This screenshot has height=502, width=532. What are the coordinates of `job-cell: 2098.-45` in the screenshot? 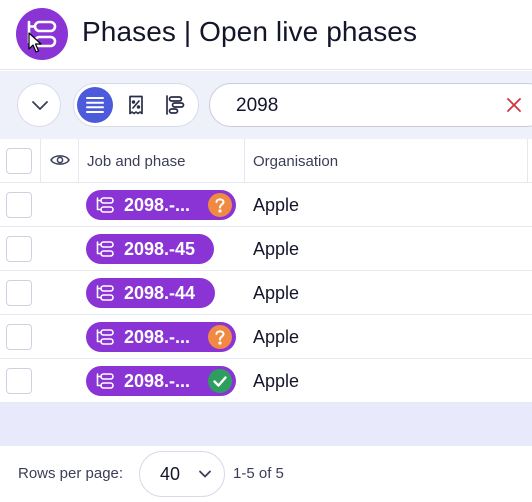 It's located at (162, 248).